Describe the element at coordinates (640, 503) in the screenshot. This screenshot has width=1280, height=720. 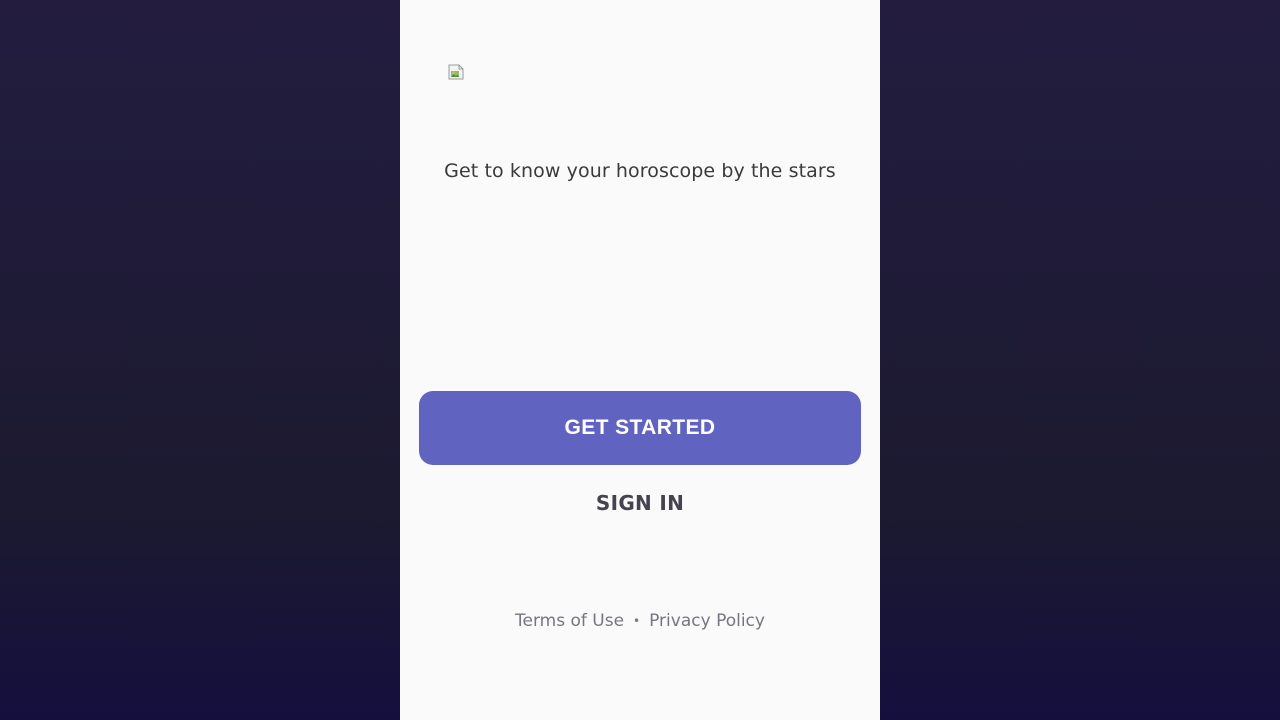
I see `sign-in-button: SIGN IN` at that location.